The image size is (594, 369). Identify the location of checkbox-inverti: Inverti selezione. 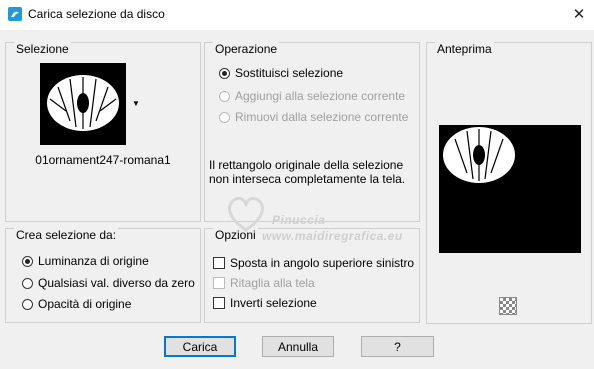
(265, 303).